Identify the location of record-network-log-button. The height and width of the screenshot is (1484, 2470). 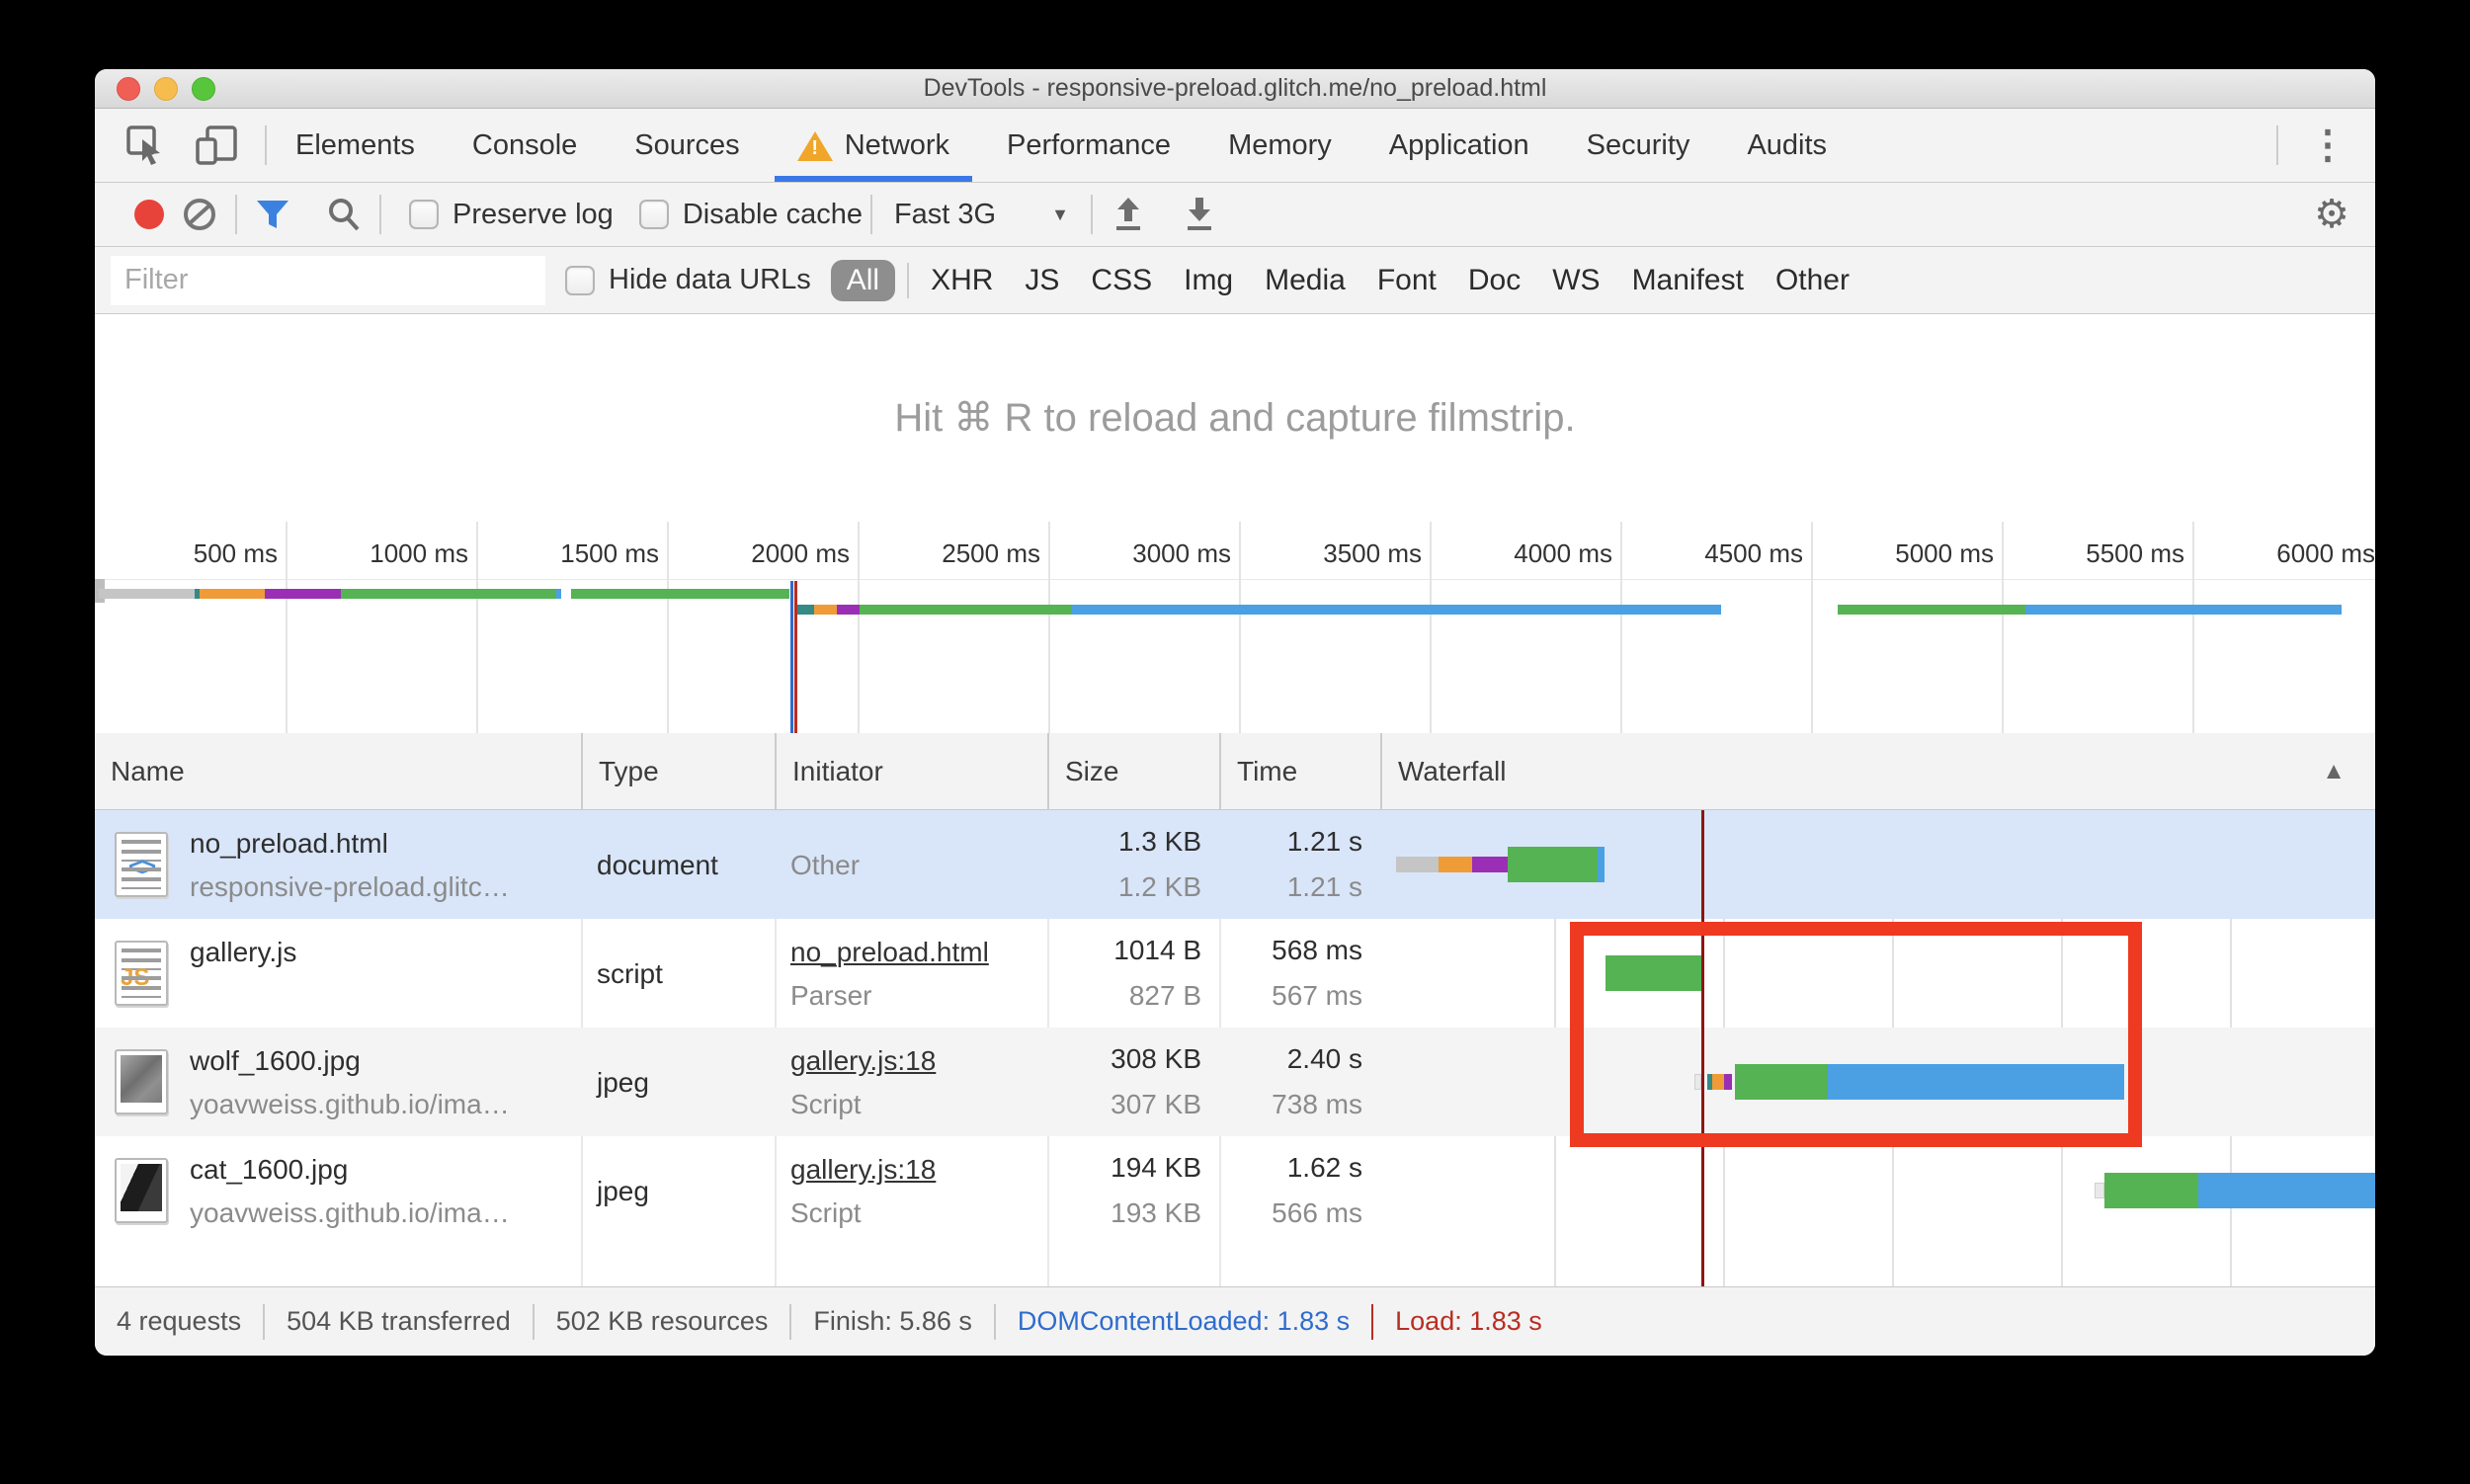
(149, 214).